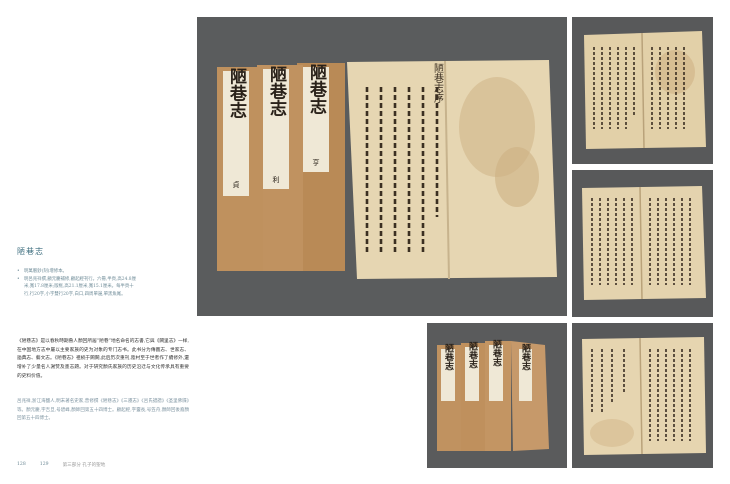 This screenshot has width=730, height=484. What do you see at coordinates (61, 465) in the screenshot?
I see `page-footer: 128 129 第三部分 孔子的聖地` at bounding box center [61, 465].